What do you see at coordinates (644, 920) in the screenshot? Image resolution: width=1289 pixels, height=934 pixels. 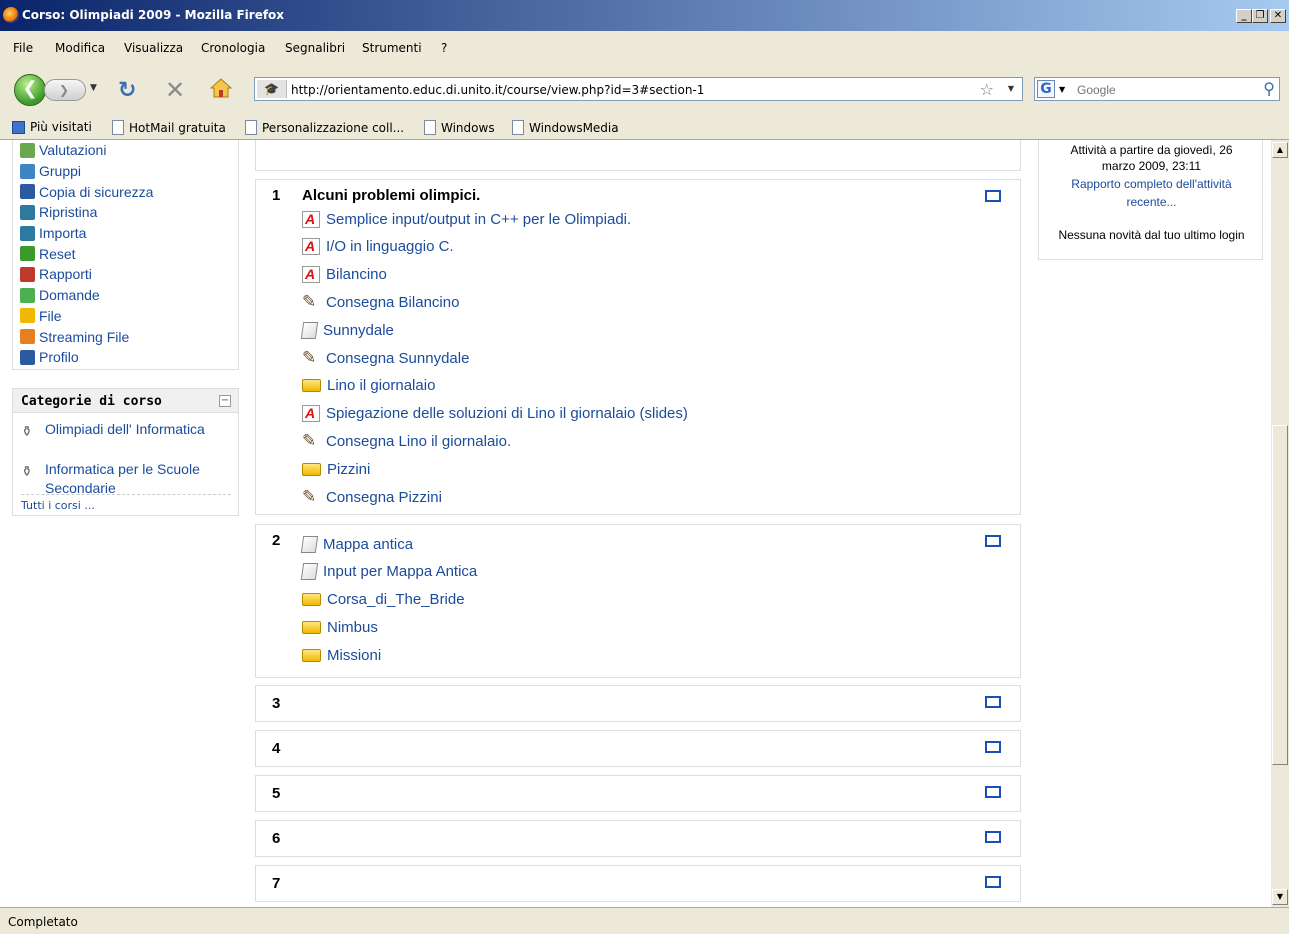 I see `status-bar: Completato` at bounding box center [644, 920].